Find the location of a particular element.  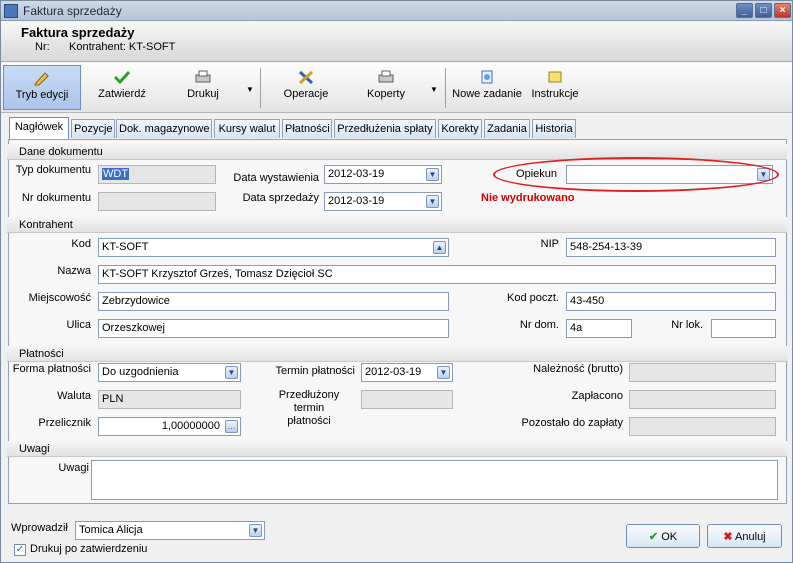

kod-pocztowy-field: 43-450 is located at coordinates (671, 301).